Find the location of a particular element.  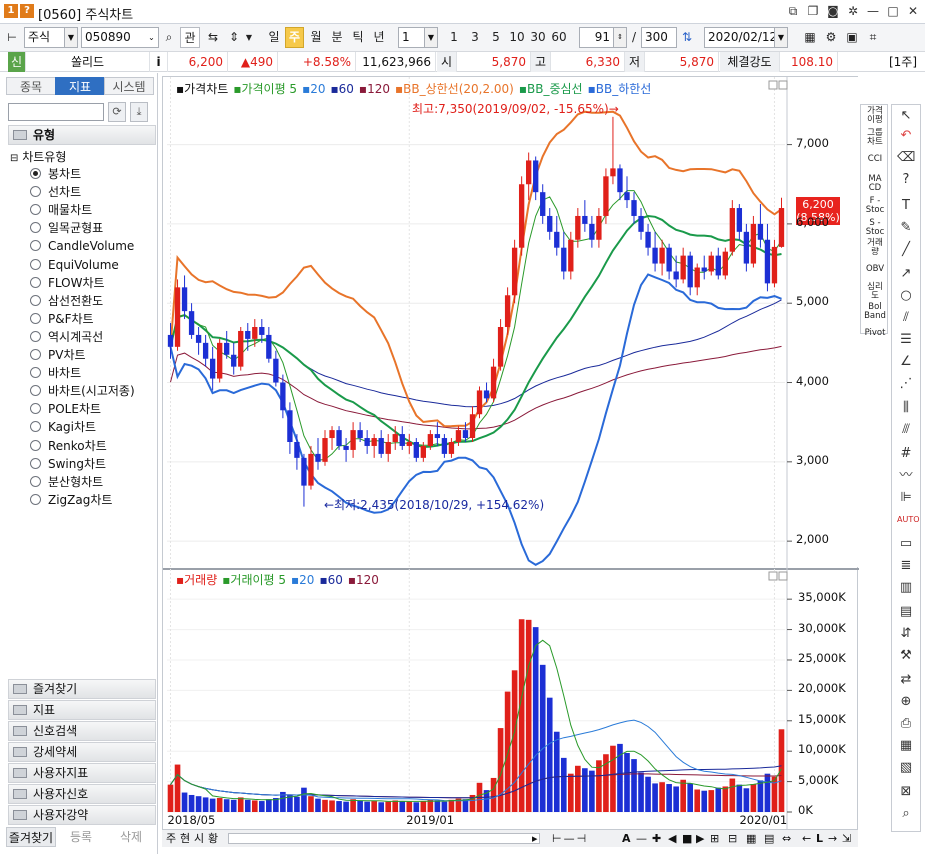

back-icon: ← is located at coordinates (806, 838).